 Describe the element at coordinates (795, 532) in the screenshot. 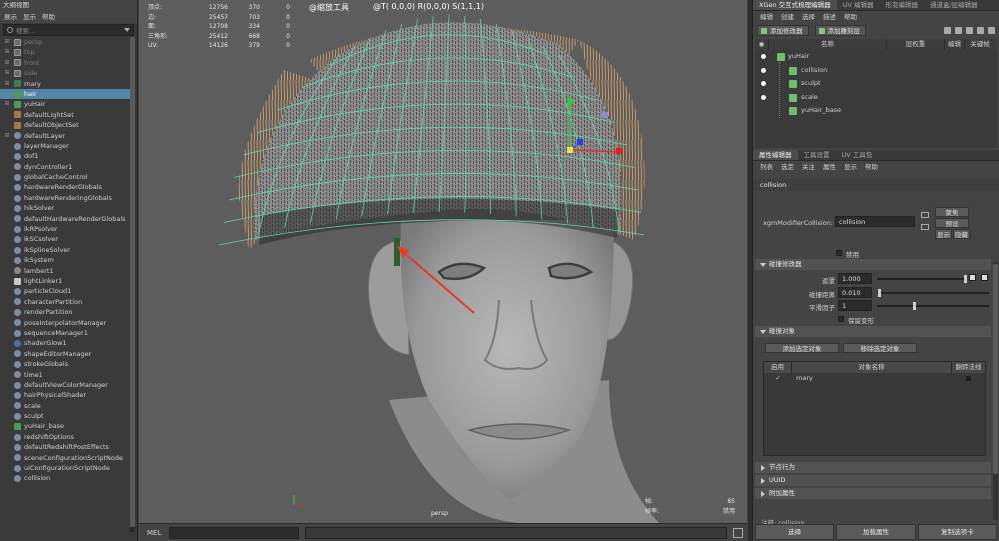

I see `select-button: 选择` at that location.